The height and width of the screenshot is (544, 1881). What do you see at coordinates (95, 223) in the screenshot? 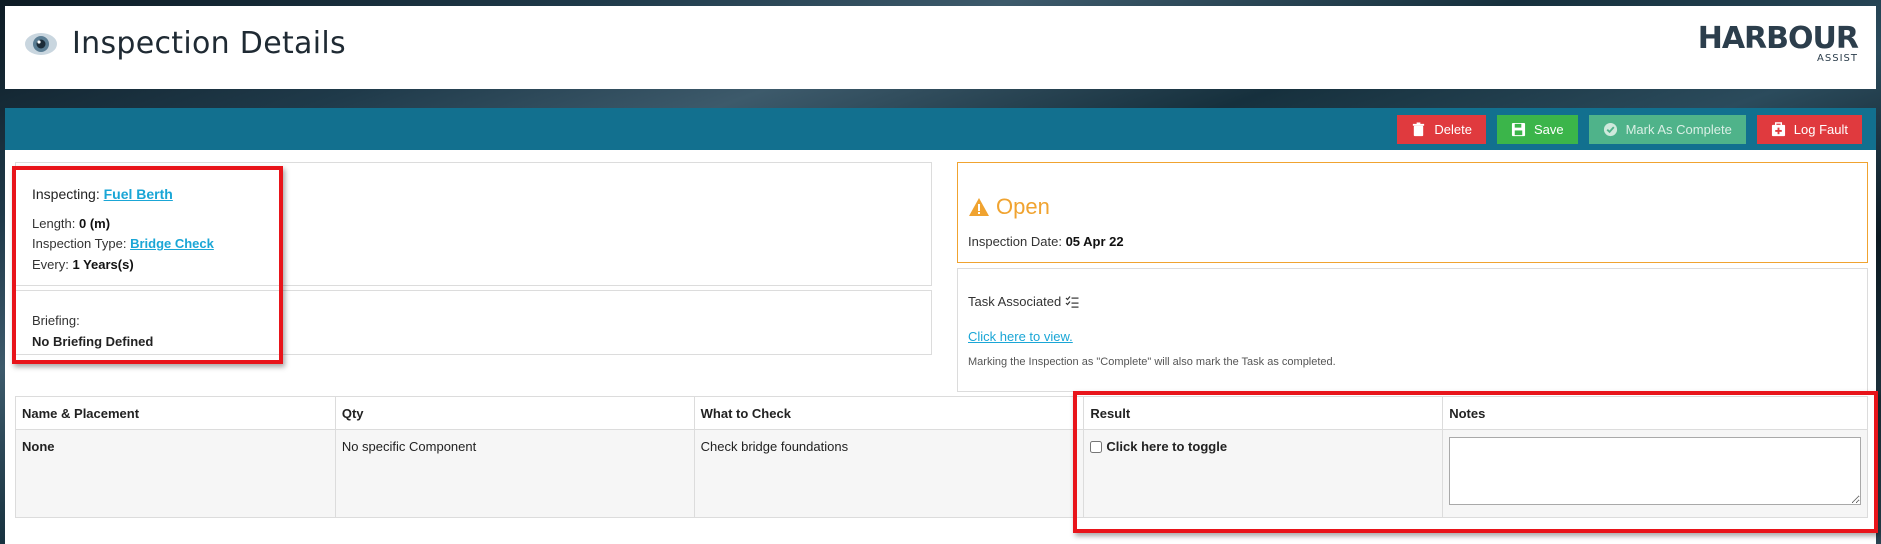
I see `length-value: 0 (m)` at bounding box center [95, 223].